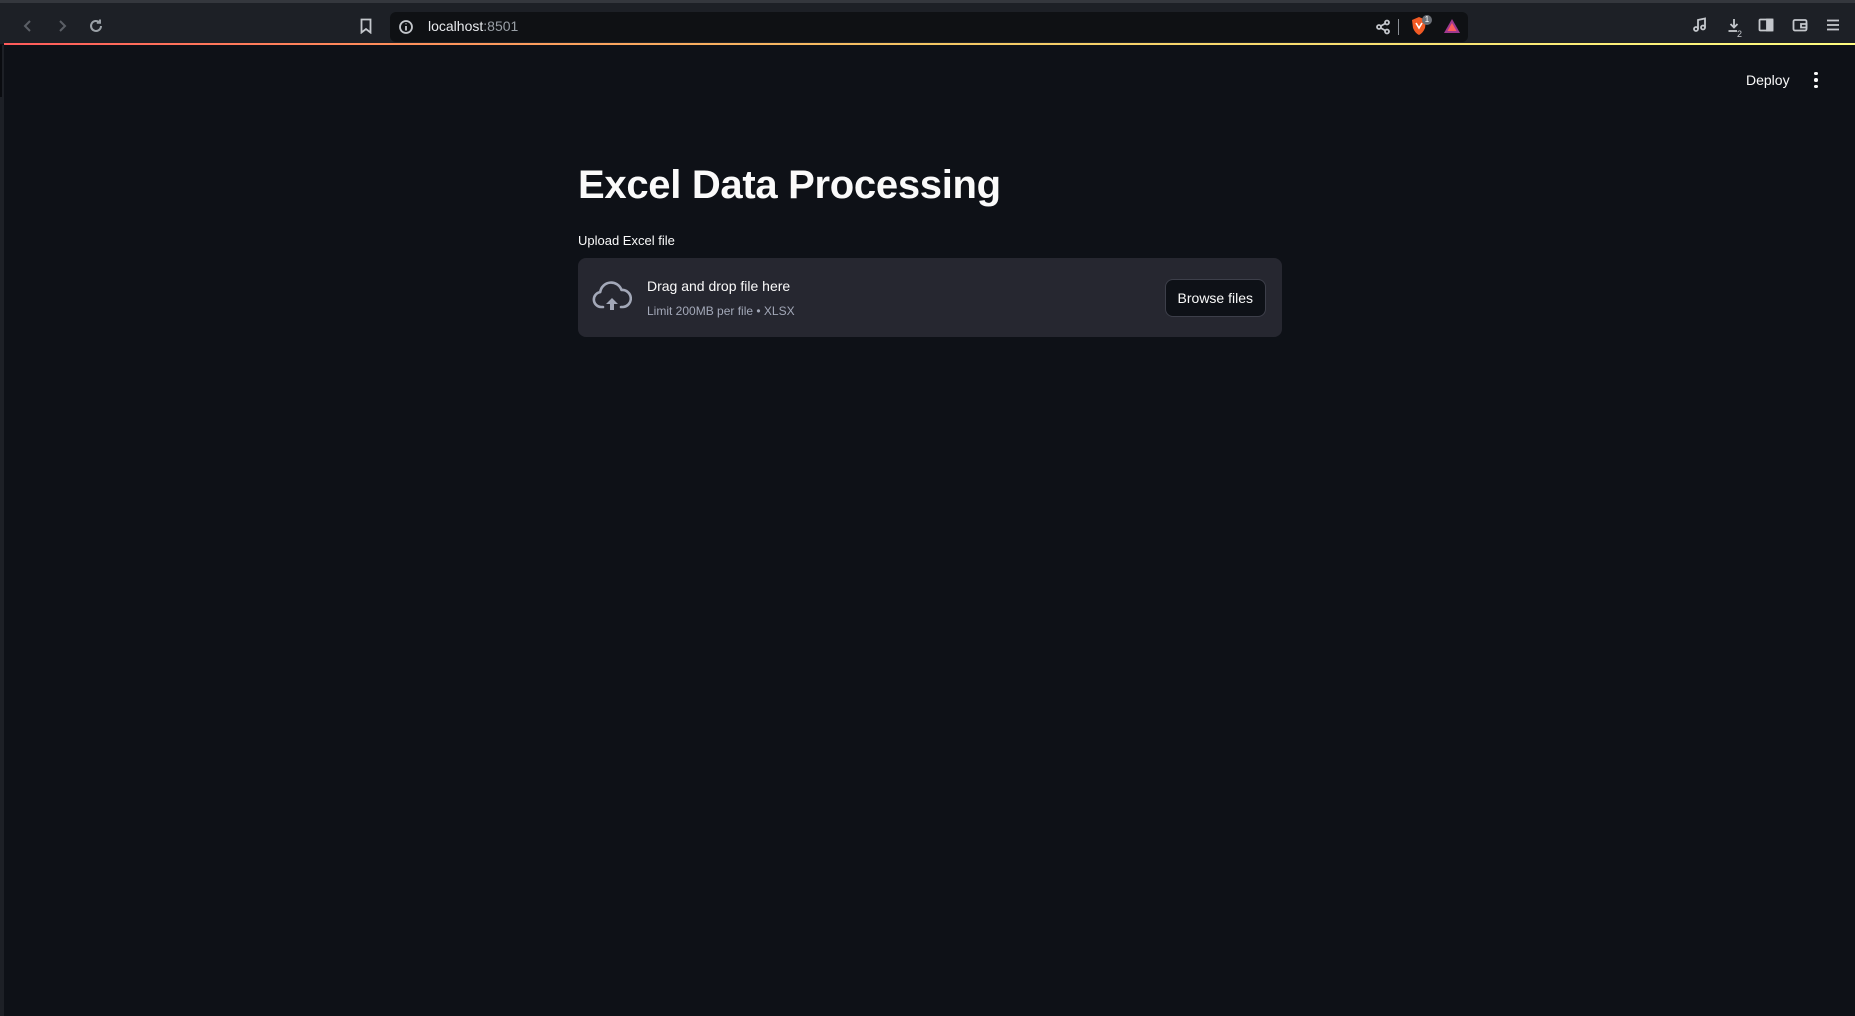 Image resolution: width=1855 pixels, height=1016 pixels. I want to click on drop-title: Drag and drop file here, so click(719, 286).